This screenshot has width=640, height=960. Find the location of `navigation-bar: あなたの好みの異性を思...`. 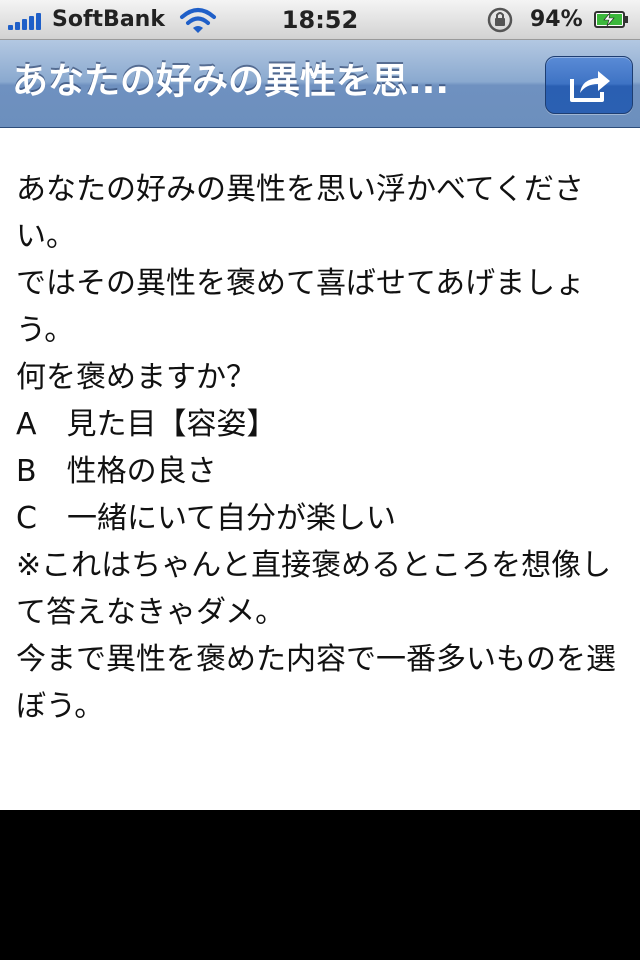

navigation-bar: あなたの好みの異性を思... is located at coordinates (320, 84).